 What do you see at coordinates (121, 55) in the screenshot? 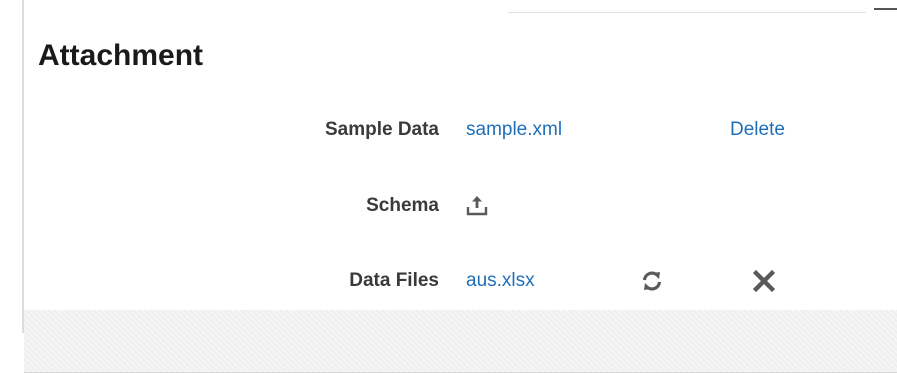
I see `section-title: Attachment` at bounding box center [121, 55].